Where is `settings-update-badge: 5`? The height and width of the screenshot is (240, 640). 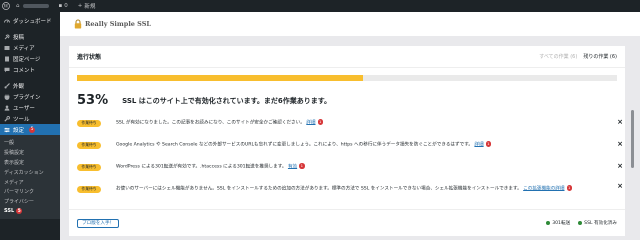 settings-update-badge: 5 is located at coordinates (32, 129).